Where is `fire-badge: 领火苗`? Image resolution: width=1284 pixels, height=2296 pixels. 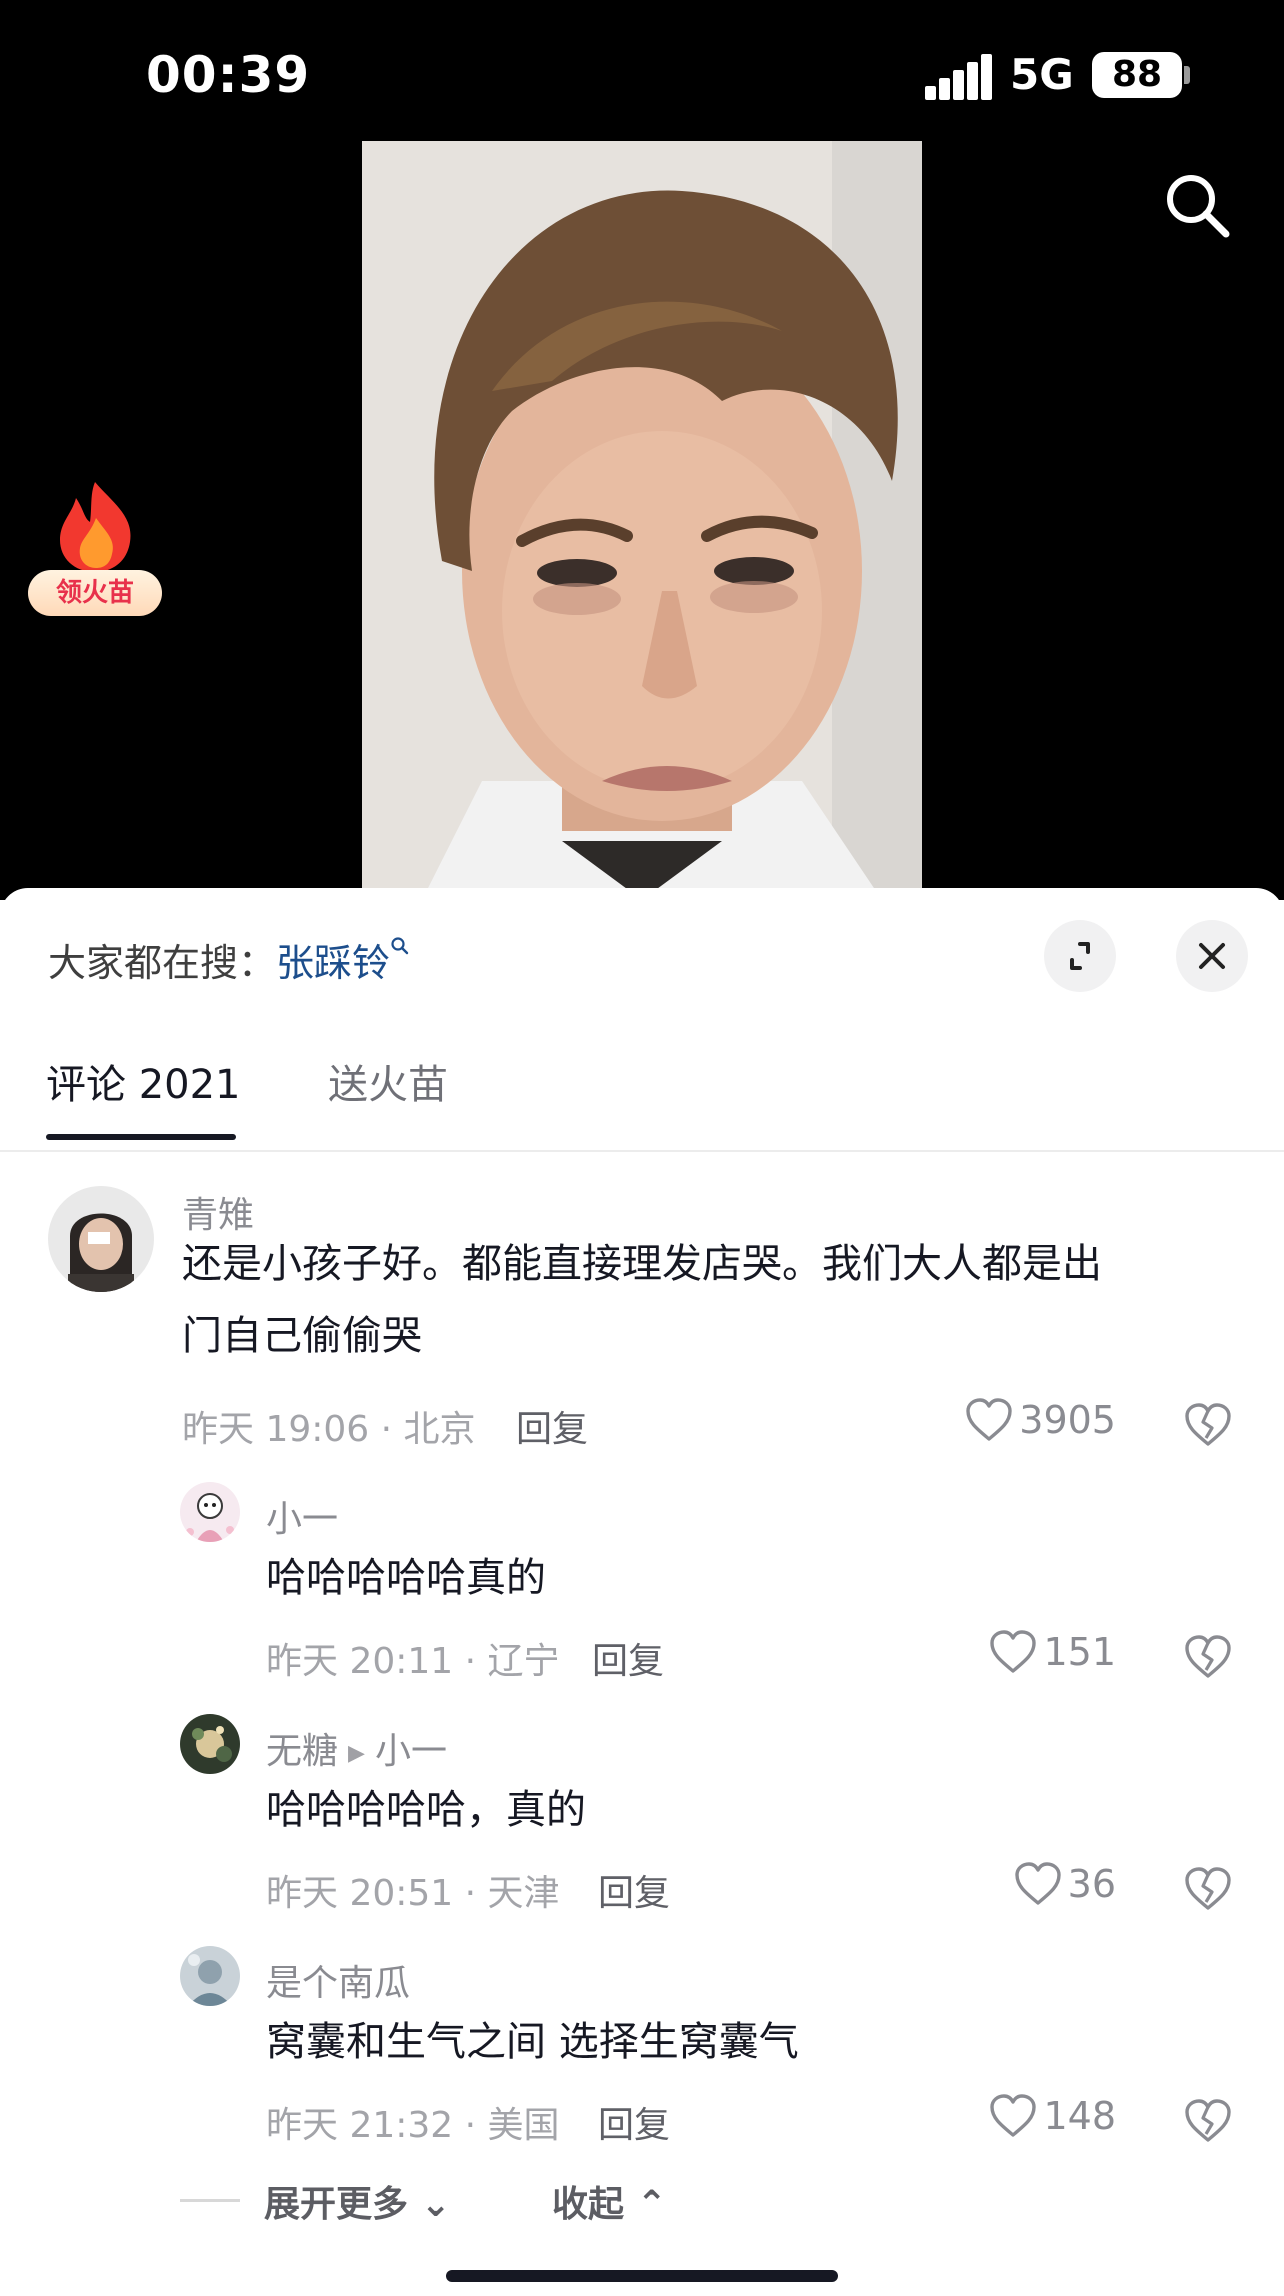 fire-badge: 领火苗 is located at coordinates (95, 548).